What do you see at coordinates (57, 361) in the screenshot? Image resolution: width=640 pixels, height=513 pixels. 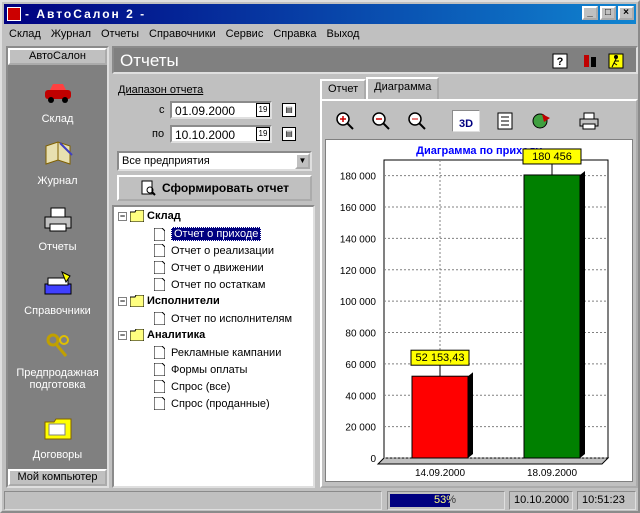 I see `sidebar-item-predprodazhnaya: Предпродажная подготовка` at bounding box center [57, 361].